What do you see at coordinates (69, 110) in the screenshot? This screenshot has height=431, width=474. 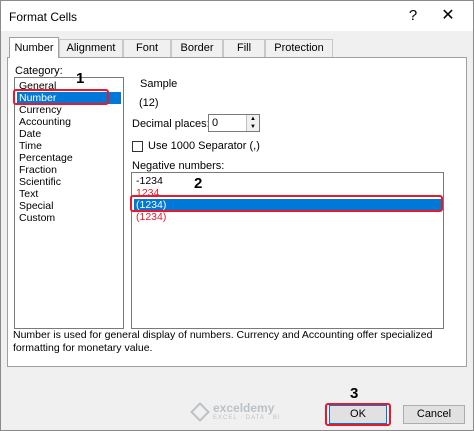 I see `category-item-currency: Currency` at bounding box center [69, 110].